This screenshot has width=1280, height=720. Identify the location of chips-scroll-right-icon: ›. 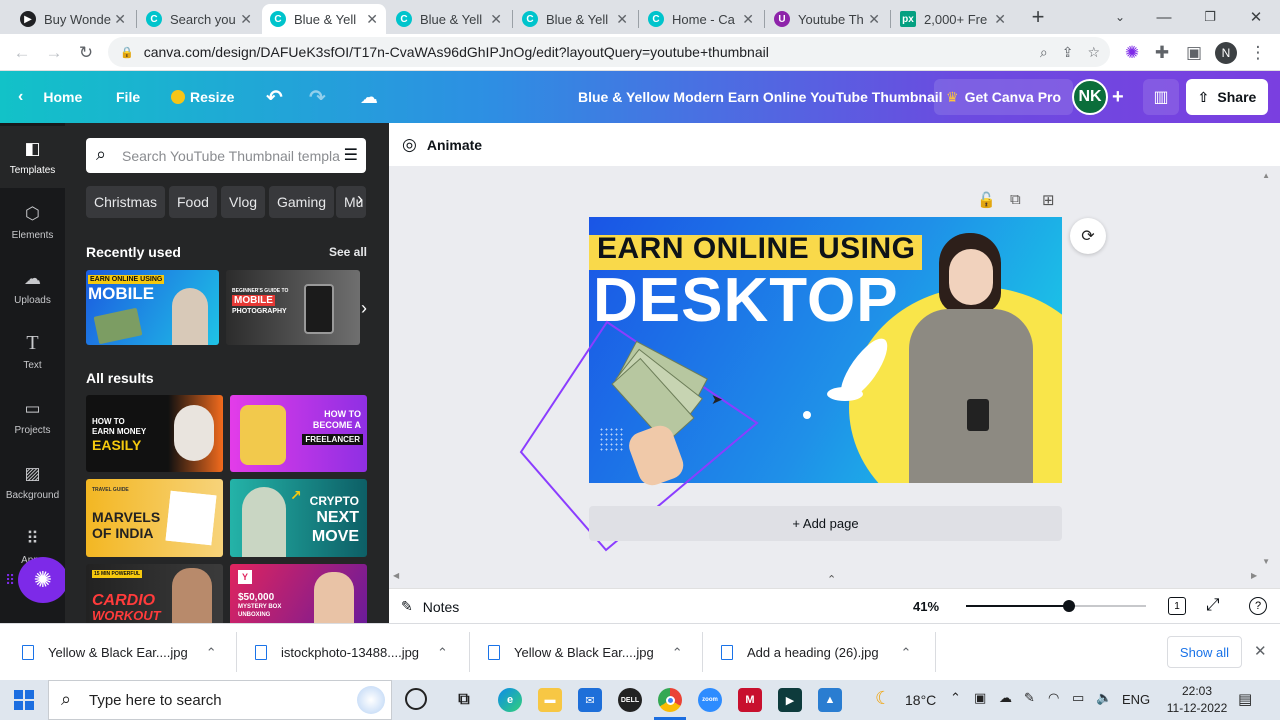
(367, 202).